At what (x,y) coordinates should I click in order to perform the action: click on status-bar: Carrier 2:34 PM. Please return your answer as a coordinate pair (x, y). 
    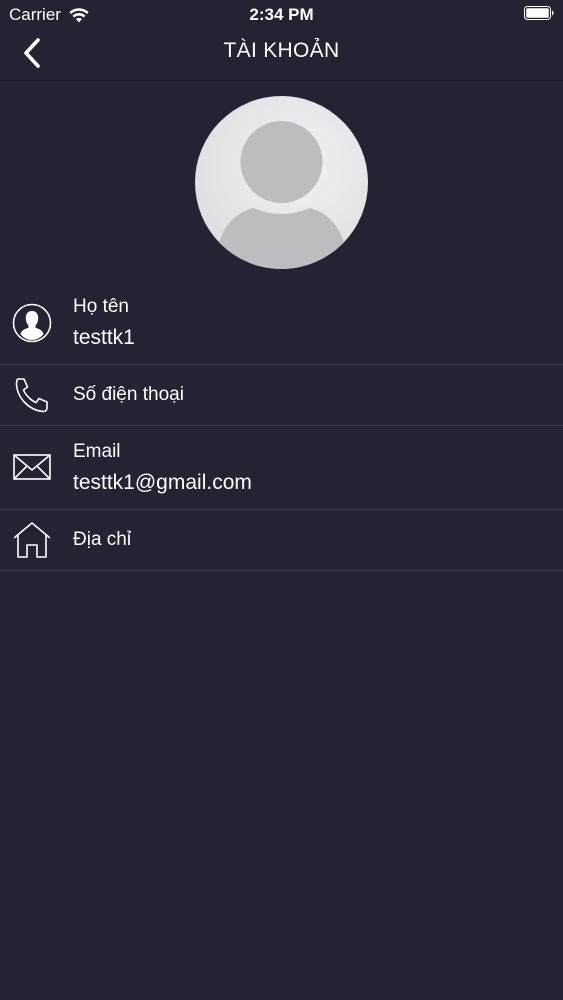
    Looking at the image, I should click on (281, 15).